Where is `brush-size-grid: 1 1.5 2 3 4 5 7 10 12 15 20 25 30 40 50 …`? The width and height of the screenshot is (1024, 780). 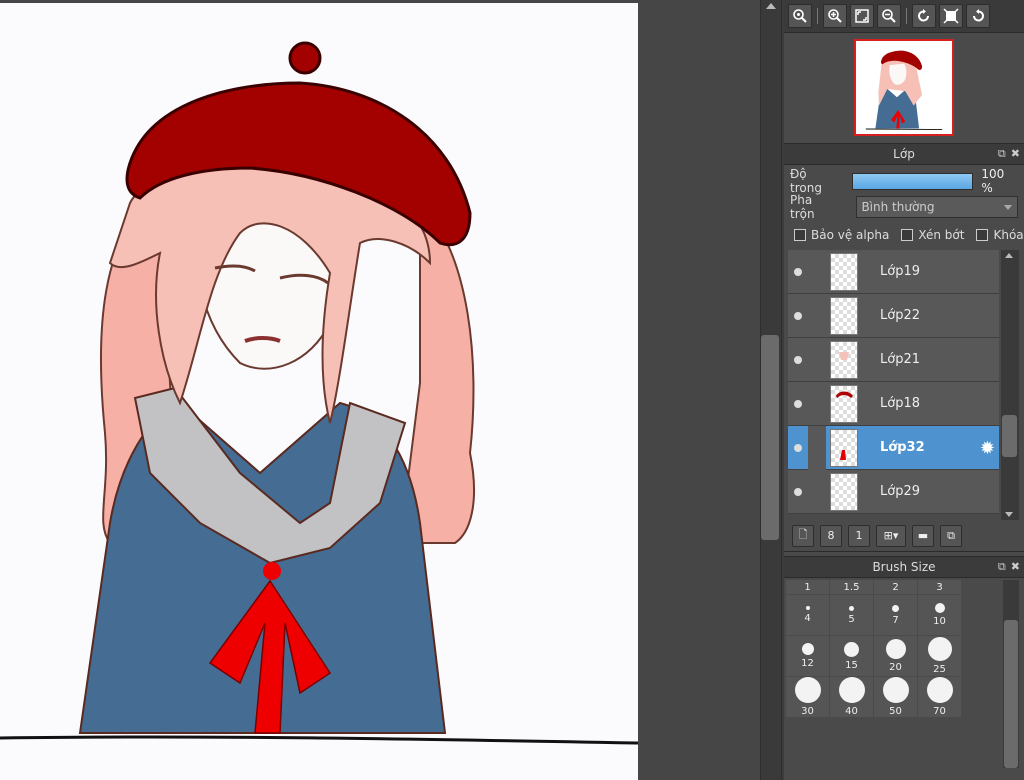
brush-size-grid: 1 1.5 2 3 4 5 7 10 12 15 20 25 30 40 50 … is located at coordinates (874, 648).